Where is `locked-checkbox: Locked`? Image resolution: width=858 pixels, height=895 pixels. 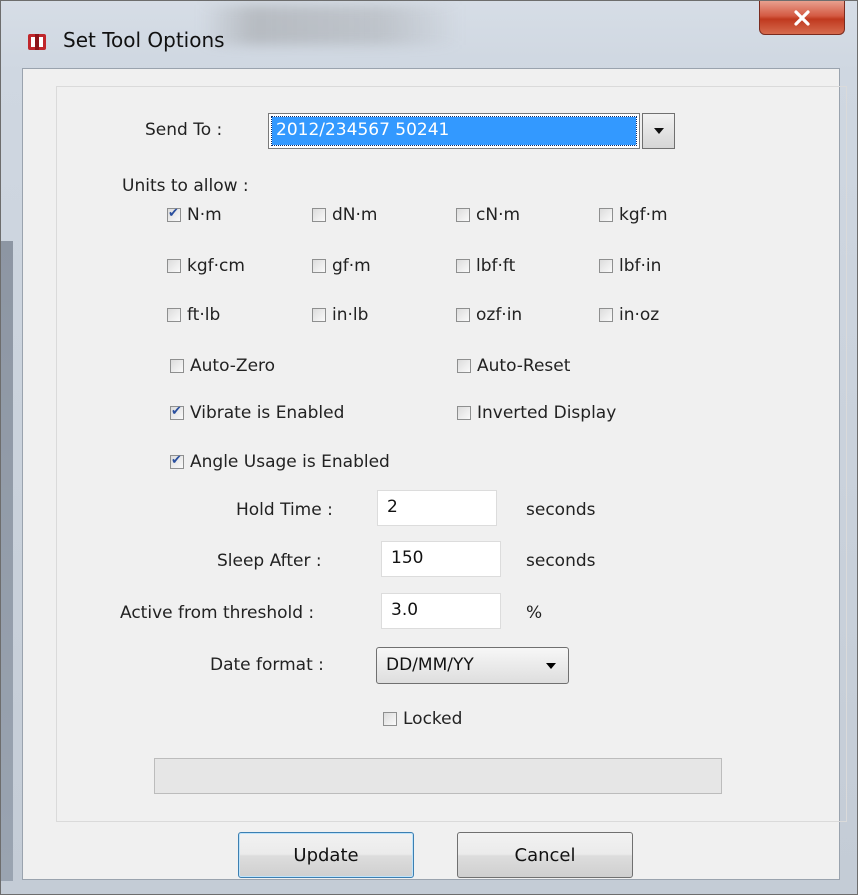
locked-checkbox: Locked is located at coordinates (422, 719).